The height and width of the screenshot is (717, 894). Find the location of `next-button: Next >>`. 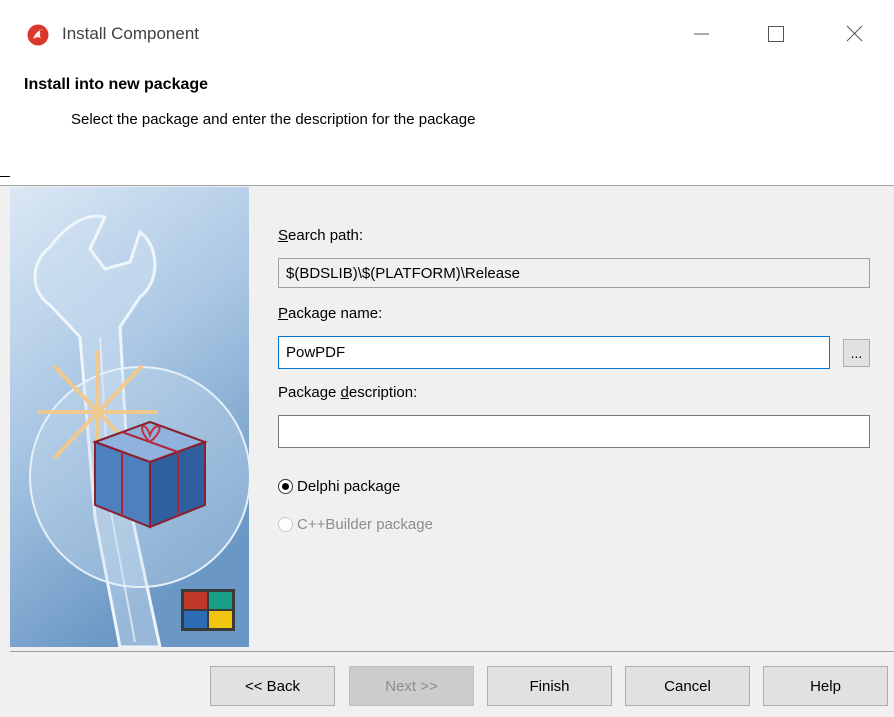

next-button: Next >> is located at coordinates (411, 686).